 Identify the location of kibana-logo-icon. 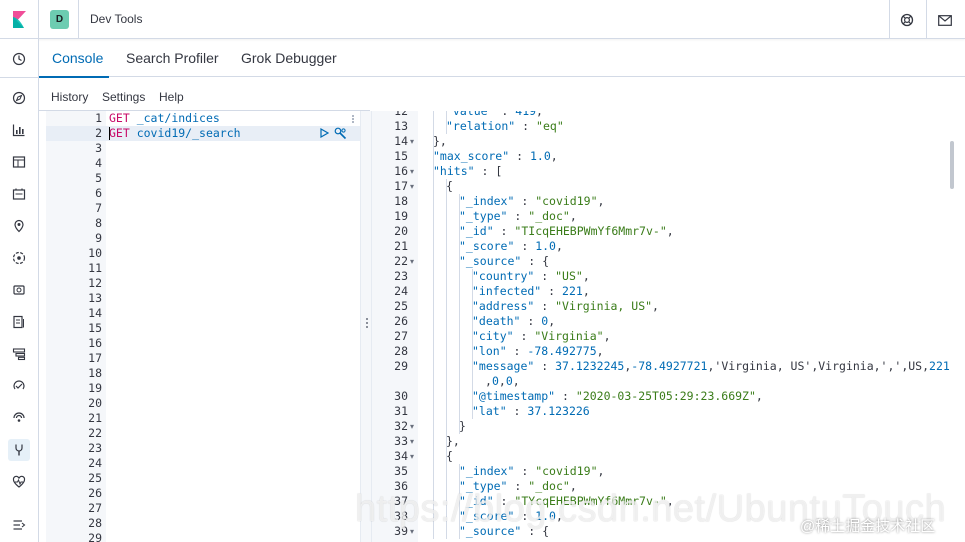
(19, 19).